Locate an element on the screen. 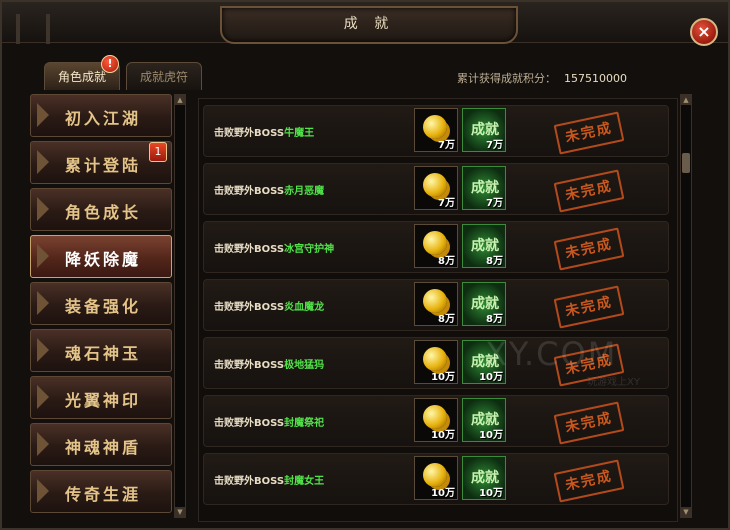  category-item: 魂石神玉 is located at coordinates (101, 350).